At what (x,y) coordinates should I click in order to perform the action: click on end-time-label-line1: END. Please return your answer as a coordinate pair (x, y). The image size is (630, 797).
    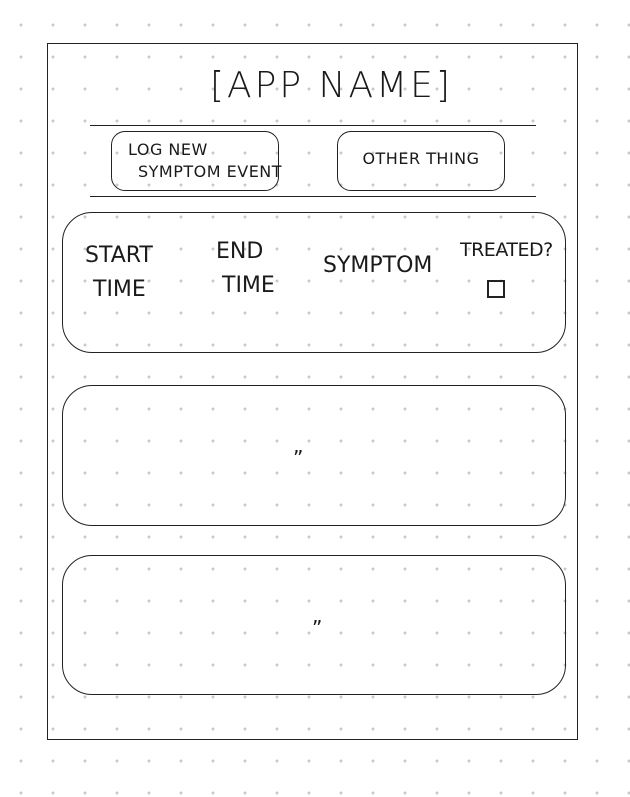
    Looking at the image, I should click on (240, 251).